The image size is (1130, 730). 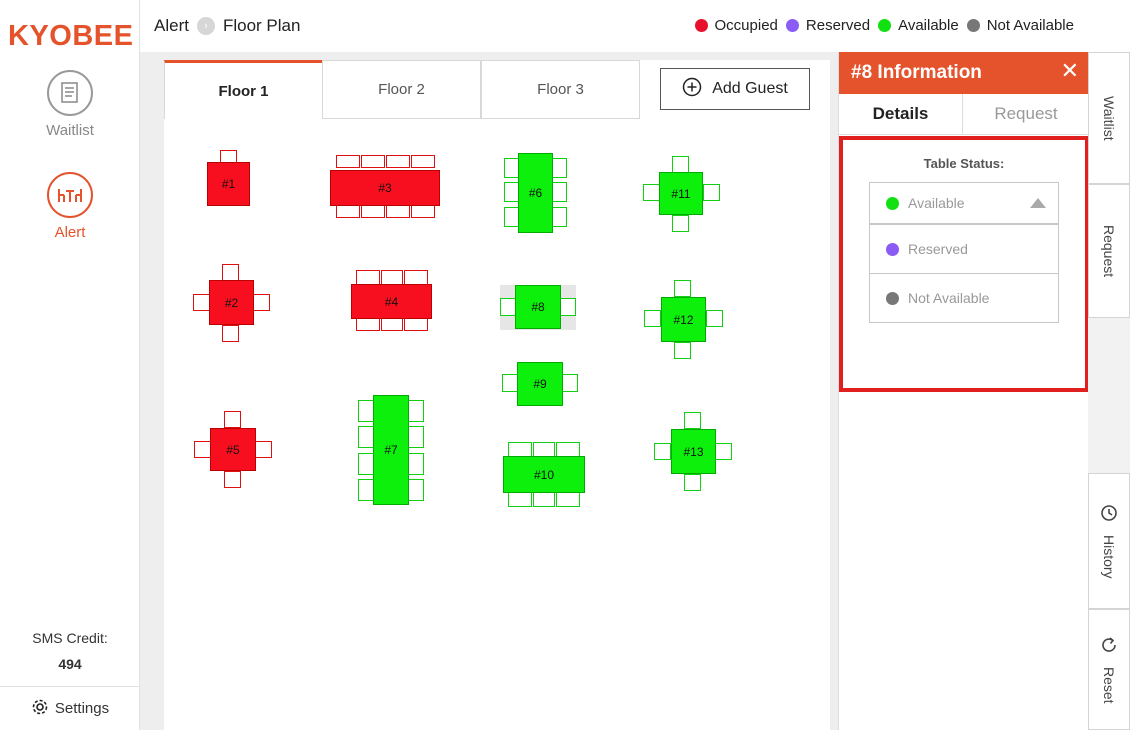 I want to click on right-vertical-tabs: Waitlist Request History Reset, so click(x=1109, y=391).